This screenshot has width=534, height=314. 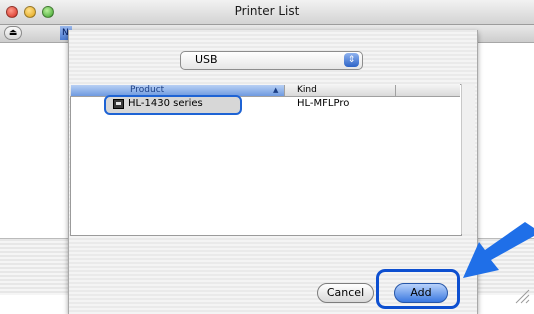 What do you see at coordinates (276, 90) in the screenshot?
I see `sort-ascending-icon: ▲` at bounding box center [276, 90].